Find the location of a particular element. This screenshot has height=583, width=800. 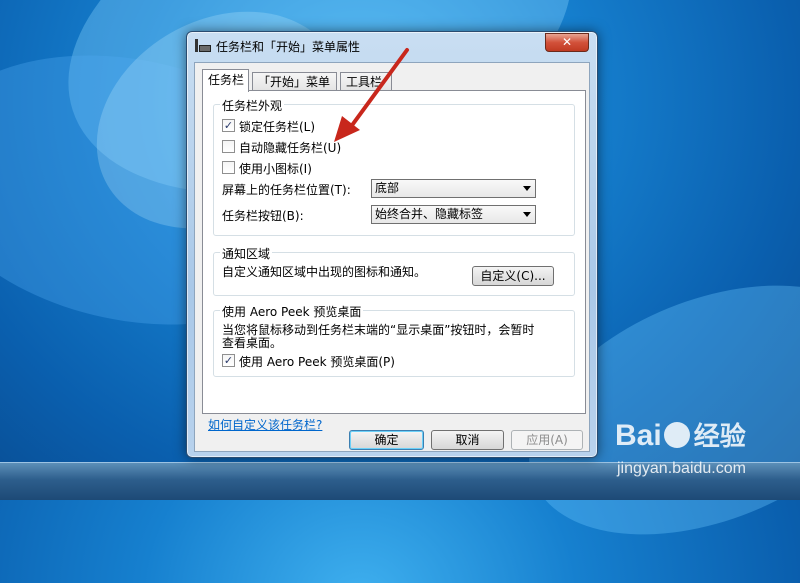

apply-button: 应用(A) is located at coordinates (547, 440).